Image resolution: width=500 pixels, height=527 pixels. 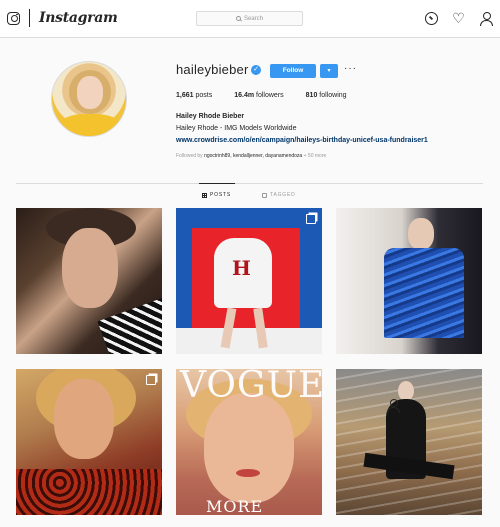 What do you see at coordinates (204, 195) in the screenshot?
I see `grid-icon` at bounding box center [204, 195].